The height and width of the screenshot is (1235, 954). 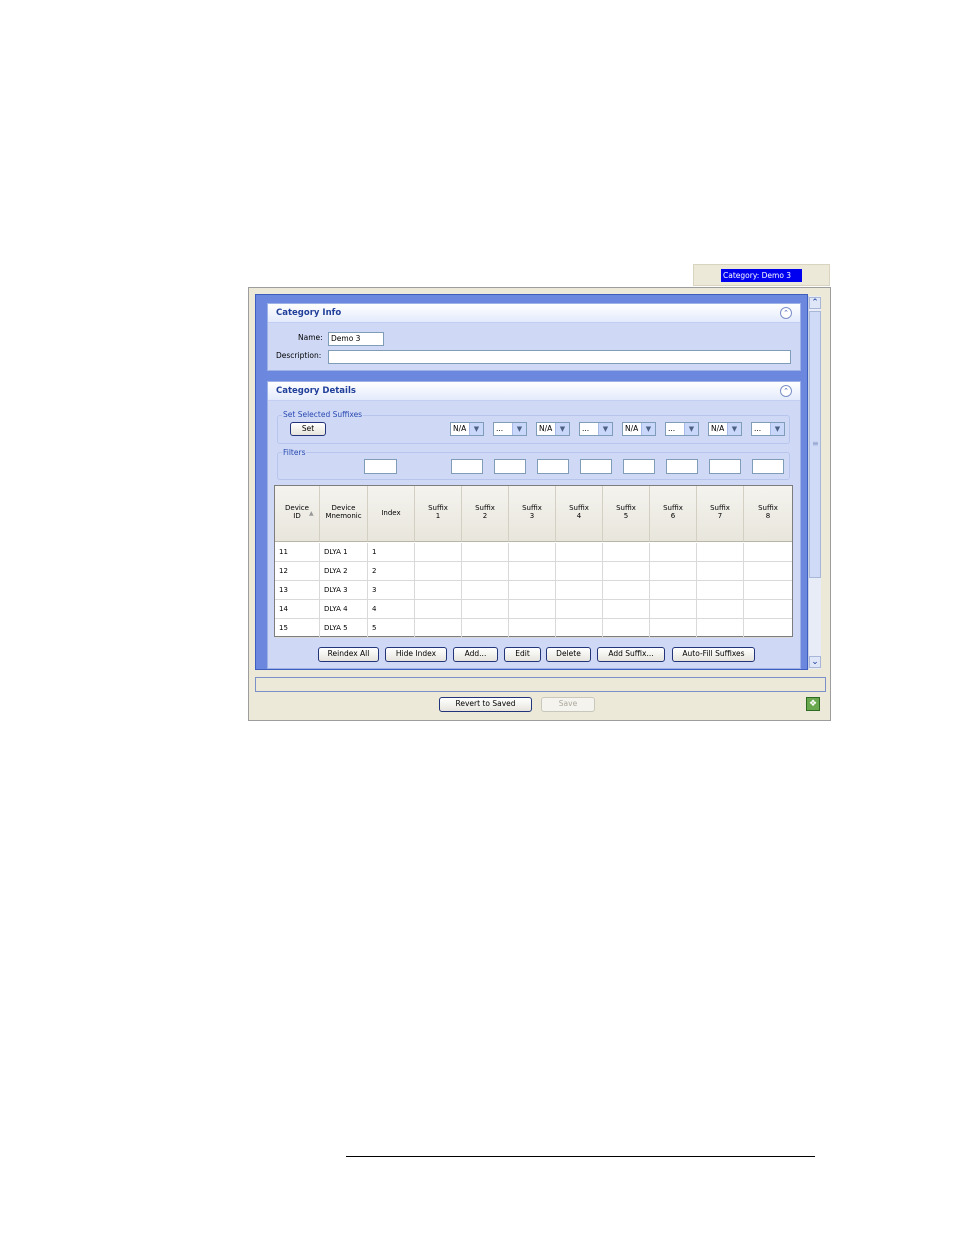 I want to click on column-header-suffix-3: Suffix 3, so click(x=532, y=514).